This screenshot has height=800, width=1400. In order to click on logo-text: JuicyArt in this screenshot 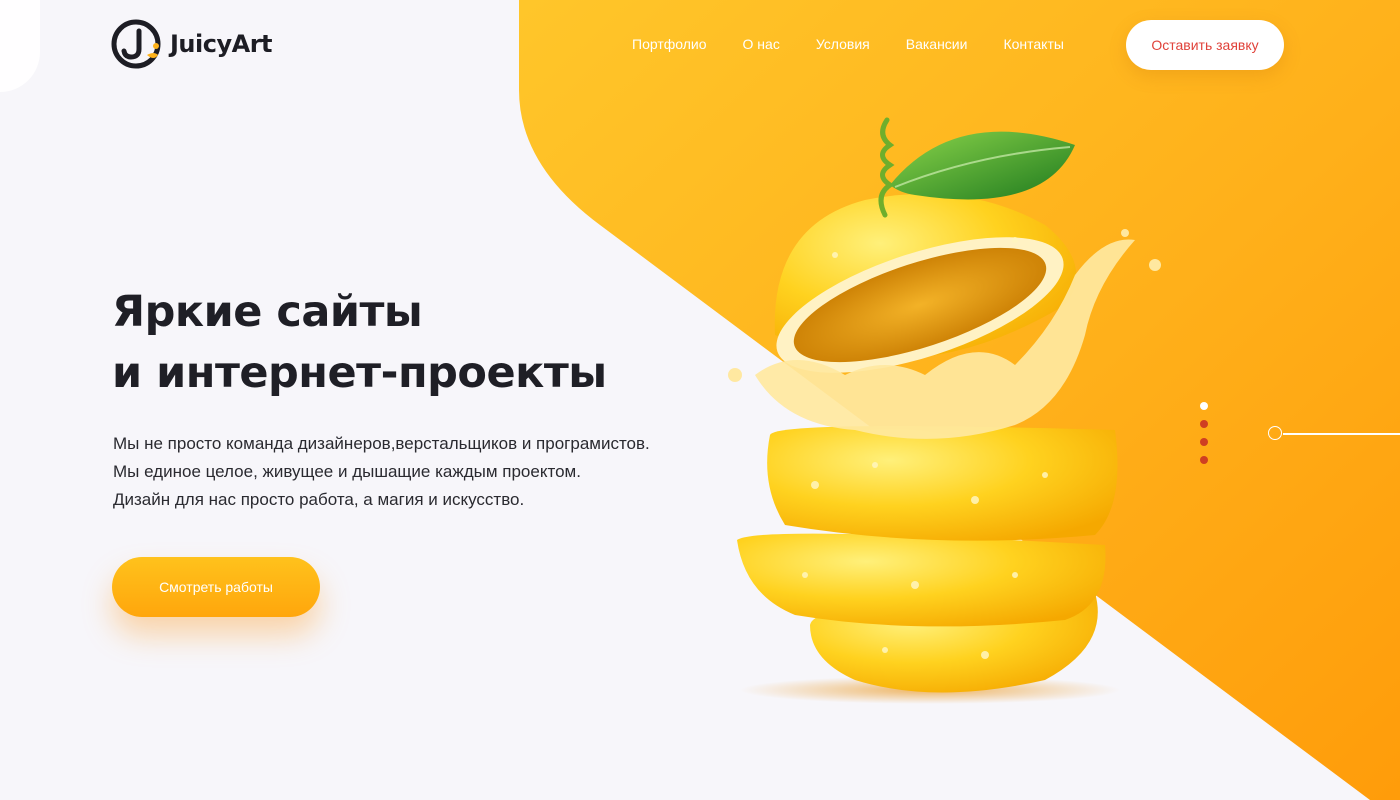, I will do `click(221, 44)`.